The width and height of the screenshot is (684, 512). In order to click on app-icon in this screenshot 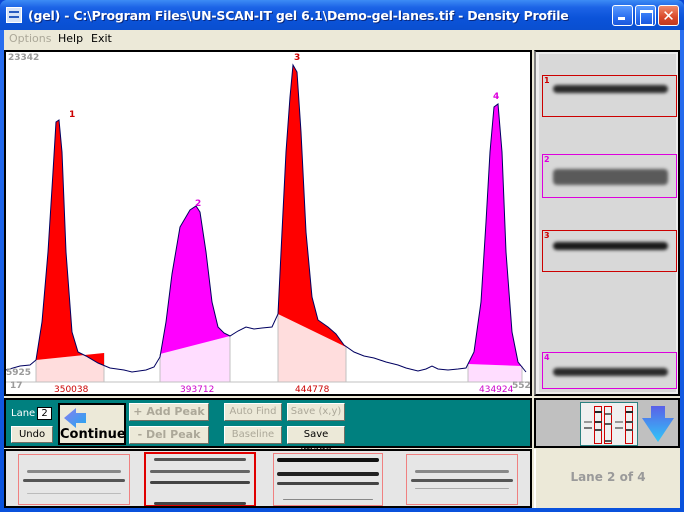, I will do `click(14, 15)`.